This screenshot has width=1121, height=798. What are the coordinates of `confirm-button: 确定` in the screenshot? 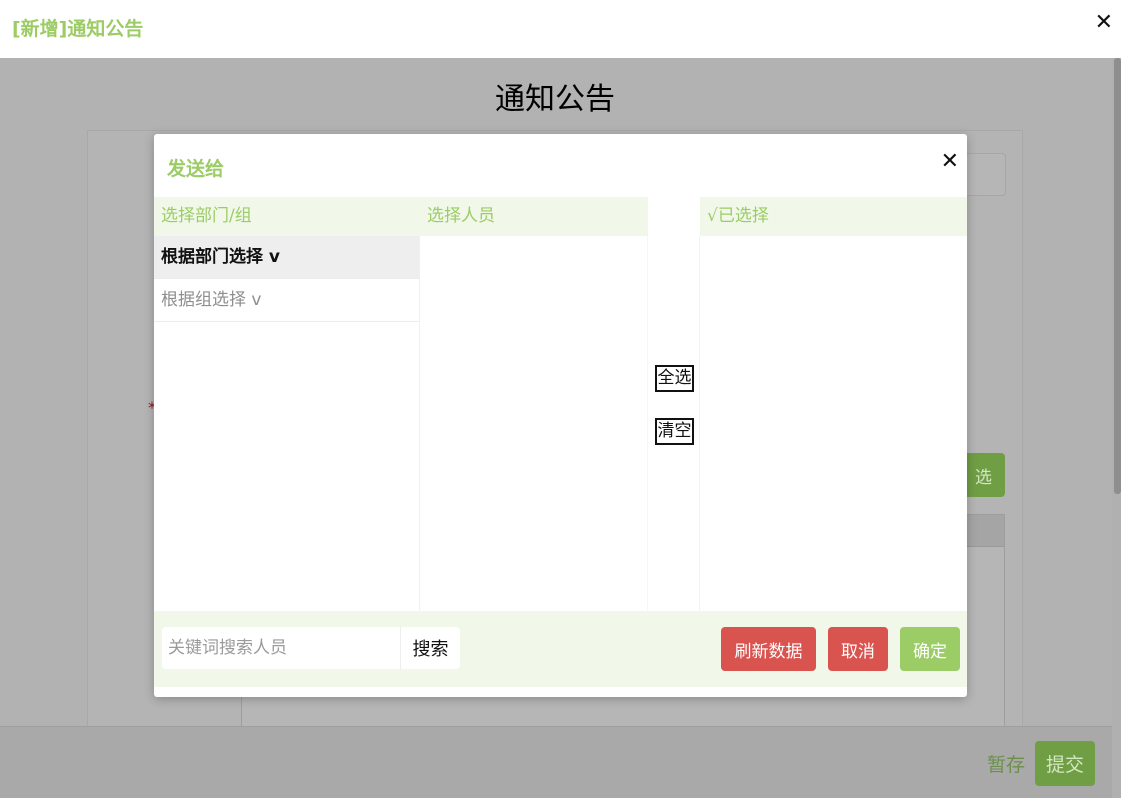 It's located at (930, 649).